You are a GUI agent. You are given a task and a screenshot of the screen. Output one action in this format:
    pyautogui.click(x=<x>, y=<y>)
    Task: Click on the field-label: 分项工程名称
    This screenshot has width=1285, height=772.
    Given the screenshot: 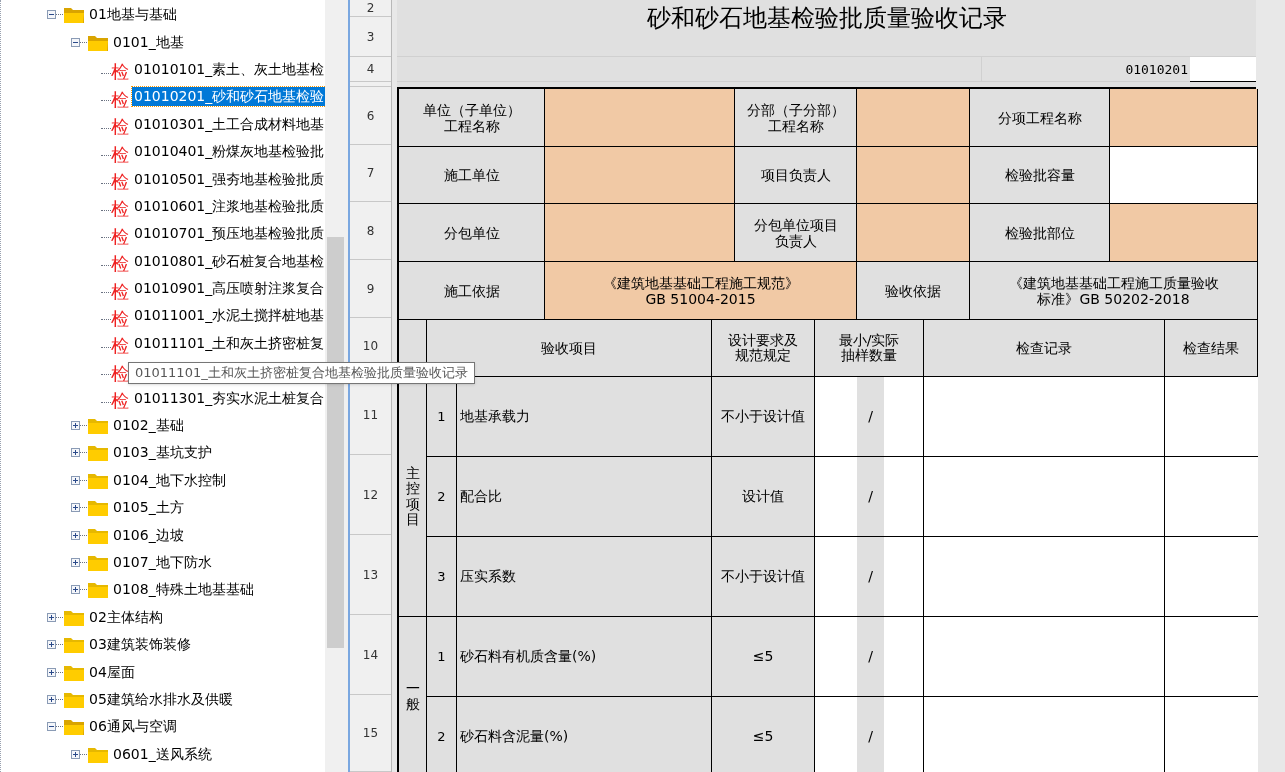 What is the action you would take?
    pyautogui.click(x=1040, y=118)
    